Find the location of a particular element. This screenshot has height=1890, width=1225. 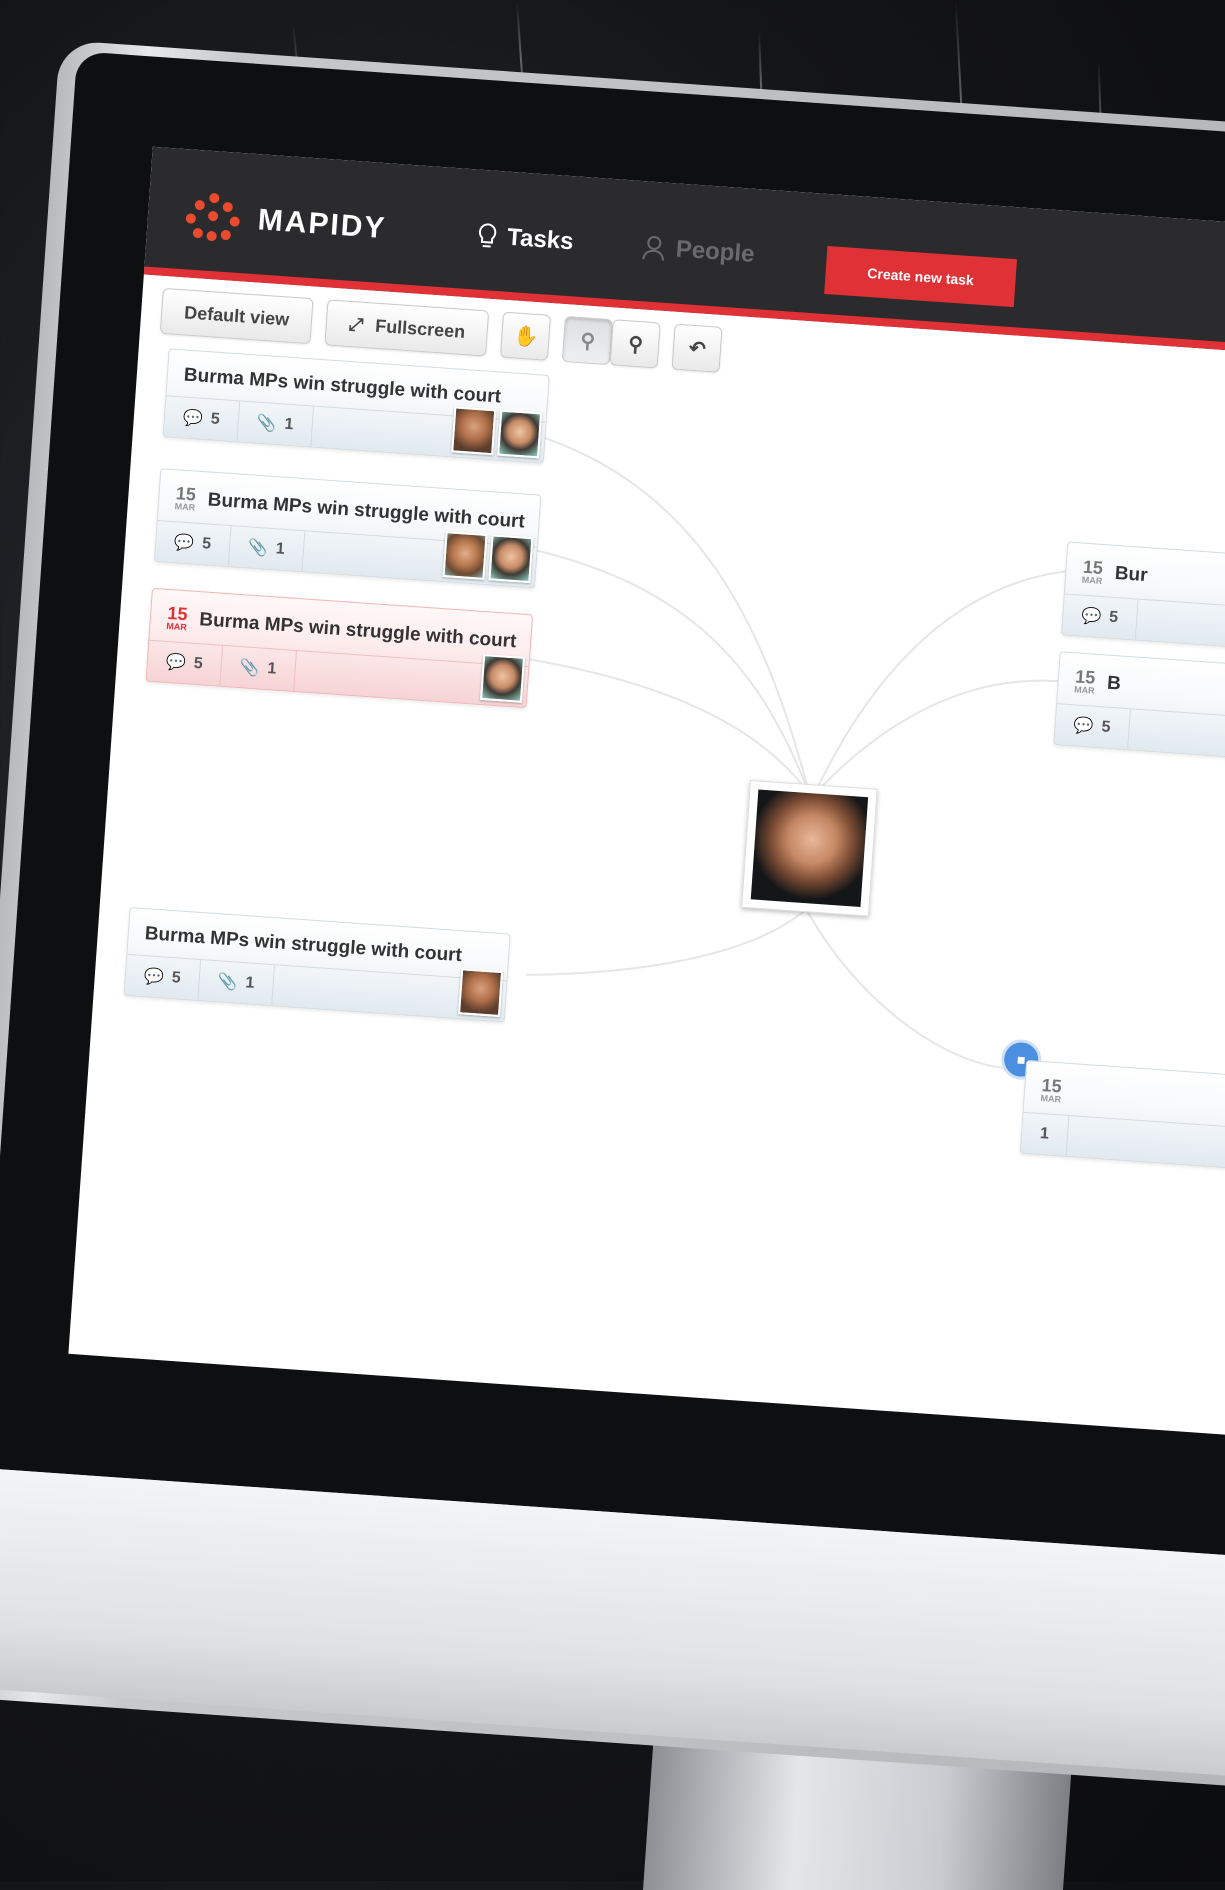

comments-count: 1 is located at coordinates (1045, 1134).